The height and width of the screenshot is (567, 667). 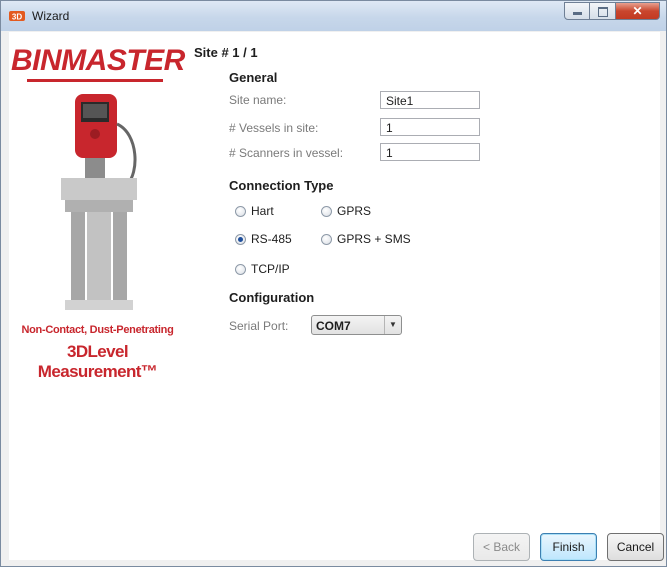 What do you see at coordinates (95, 80) in the screenshot?
I see `logo-underline` at bounding box center [95, 80].